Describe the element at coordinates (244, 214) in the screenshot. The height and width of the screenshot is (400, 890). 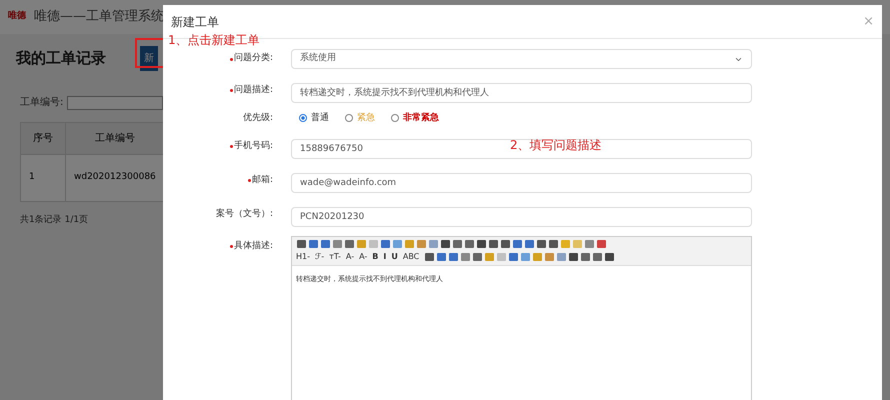
I see `field-label: 案号（文号）:` at that location.